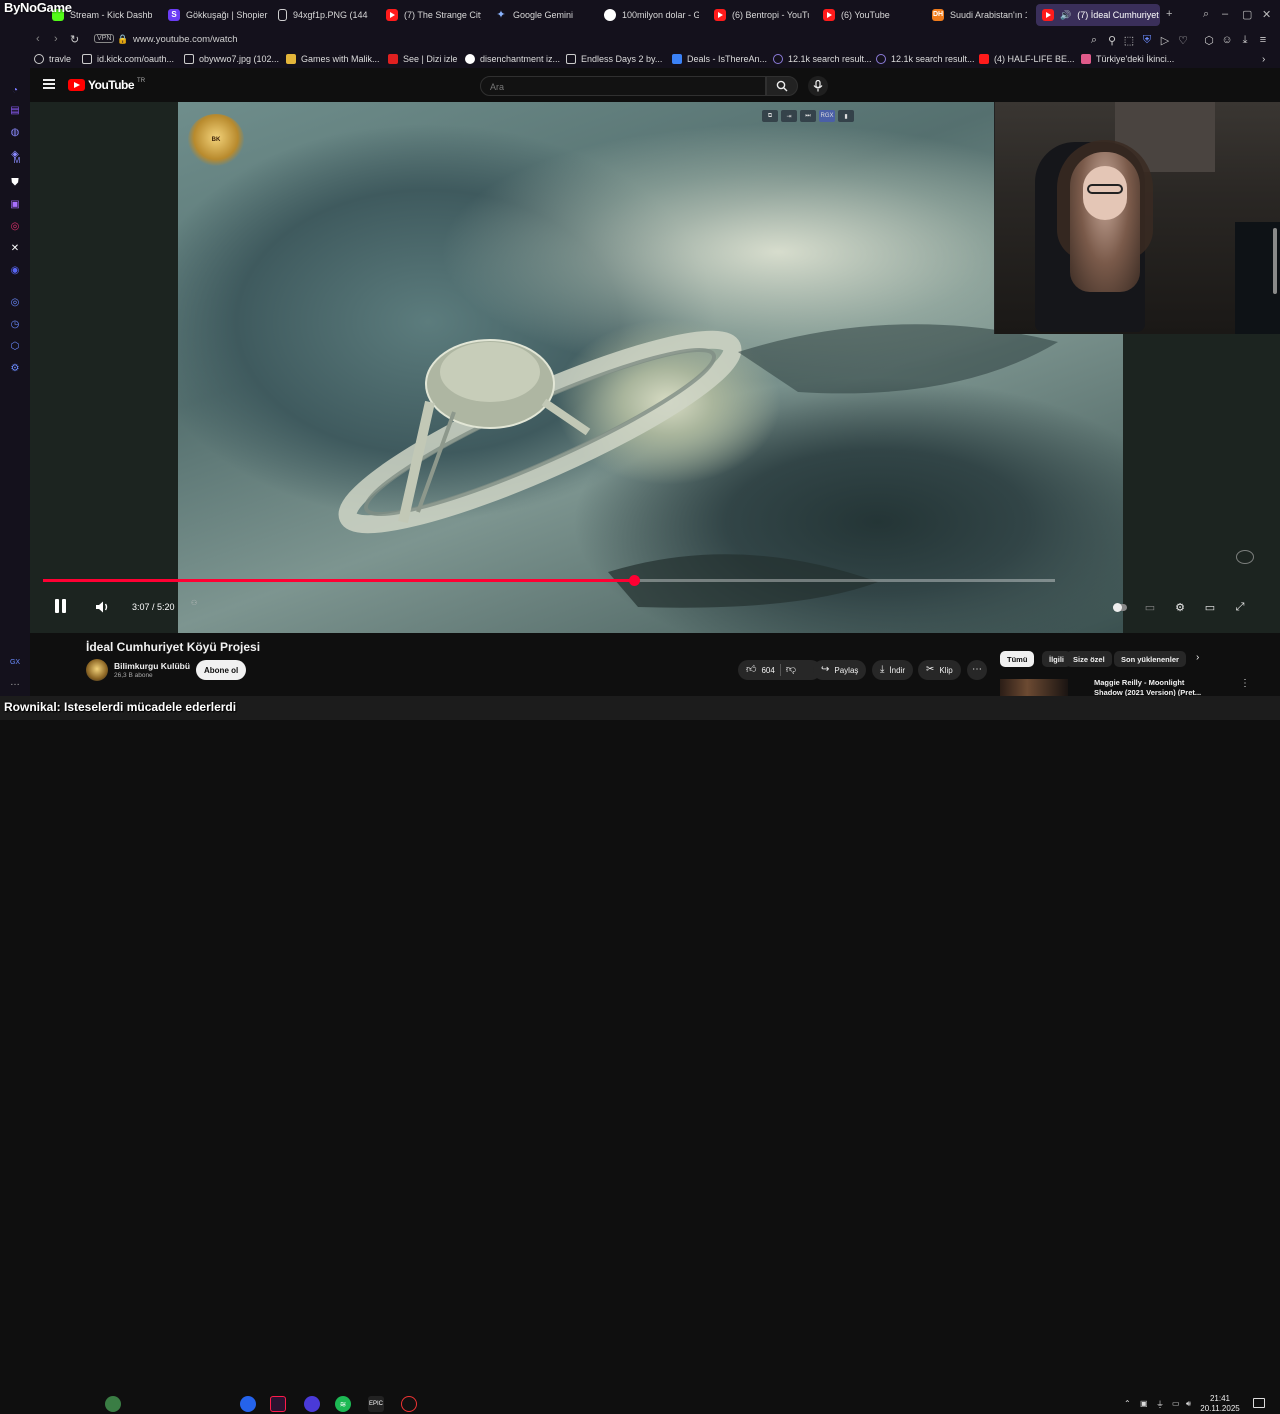  What do you see at coordinates (751, 670) in the screenshot?
I see `like-icon: 👍︎` at bounding box center [751, 670].